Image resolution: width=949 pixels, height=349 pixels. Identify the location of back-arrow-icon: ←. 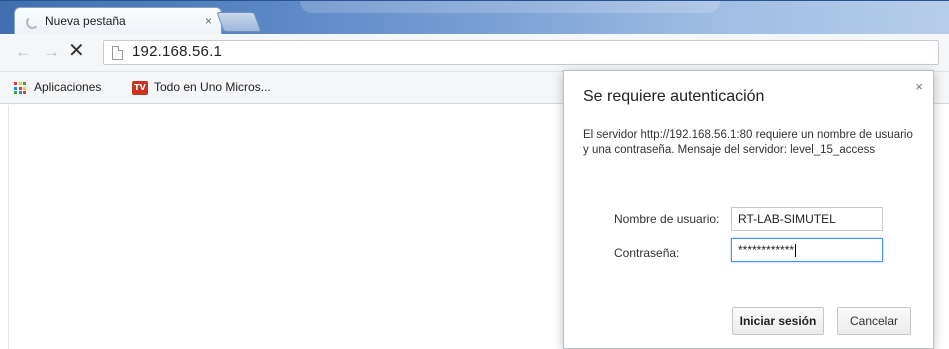
(23, 52).